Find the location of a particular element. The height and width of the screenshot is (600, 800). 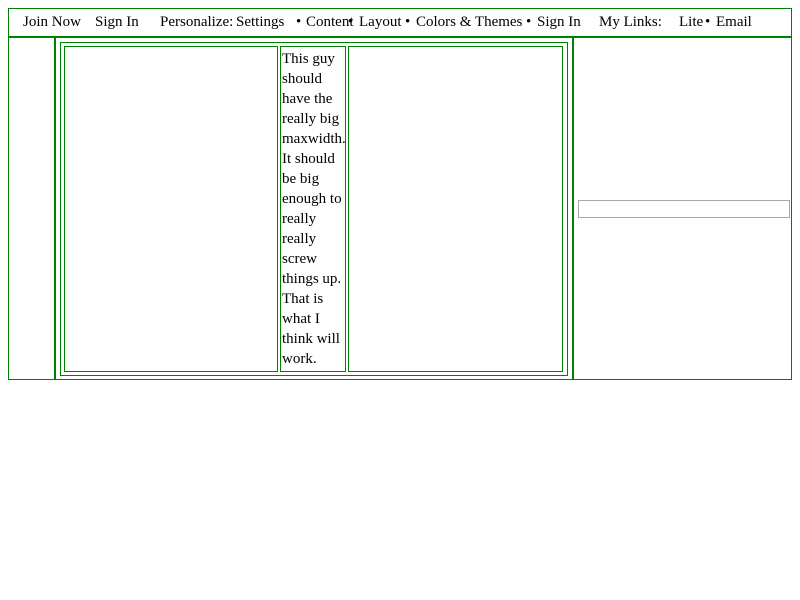

personalize-settings-link: Settings is located at coordinates (260, 22).